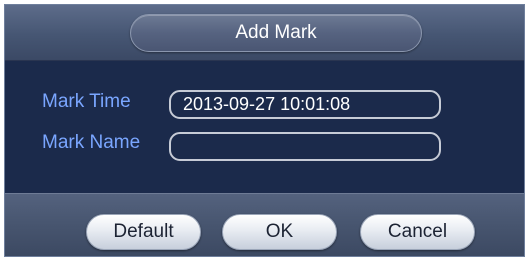  Describe the element at coordinates (276, 33) in the screenshot. I see `dialog-title: Add Mark` at that location.